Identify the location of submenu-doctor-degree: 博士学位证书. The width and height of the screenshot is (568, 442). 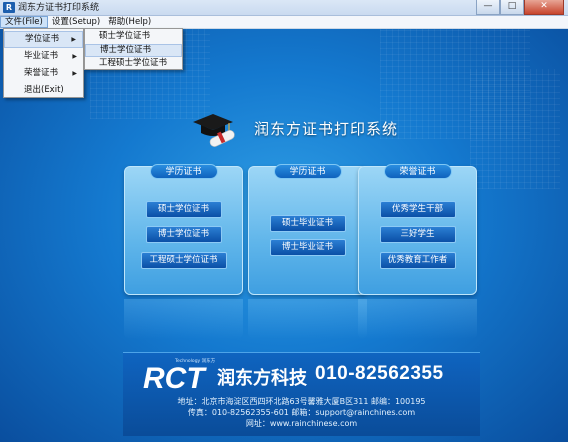
(133, 50).